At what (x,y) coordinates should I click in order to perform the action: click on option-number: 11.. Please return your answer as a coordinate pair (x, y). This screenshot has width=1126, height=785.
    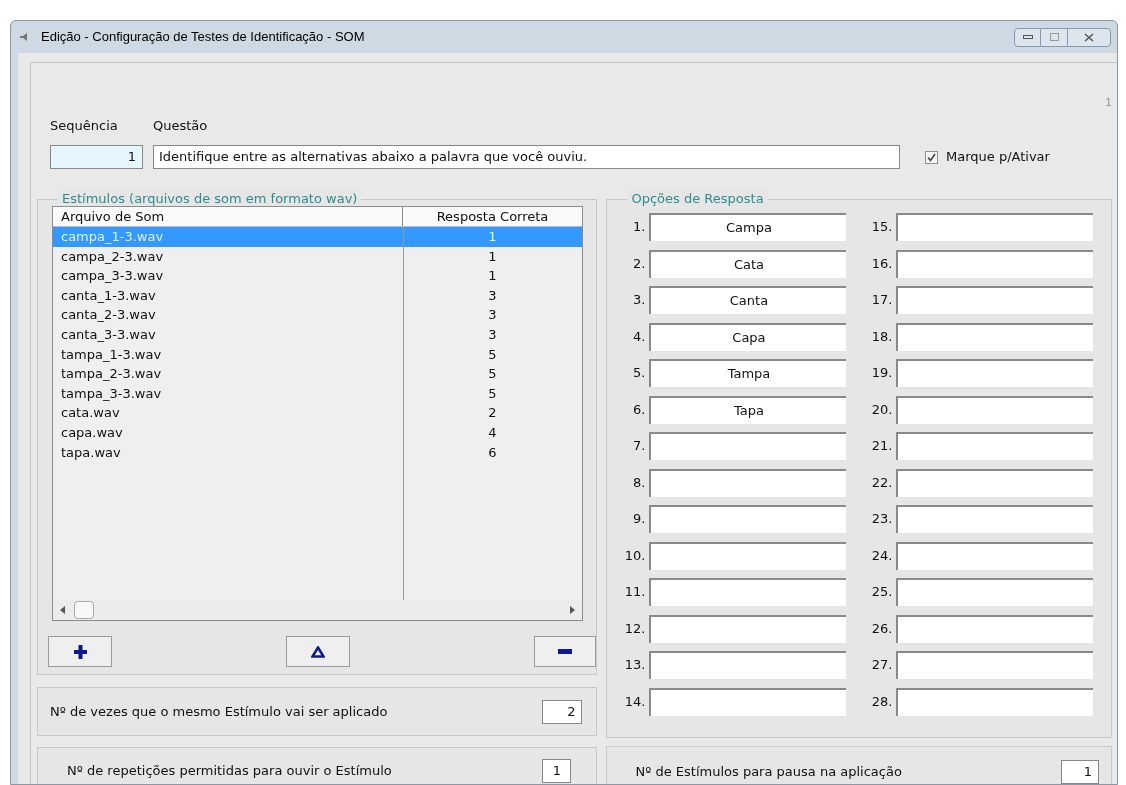
    Looking at the image, I should click on (635, 592).